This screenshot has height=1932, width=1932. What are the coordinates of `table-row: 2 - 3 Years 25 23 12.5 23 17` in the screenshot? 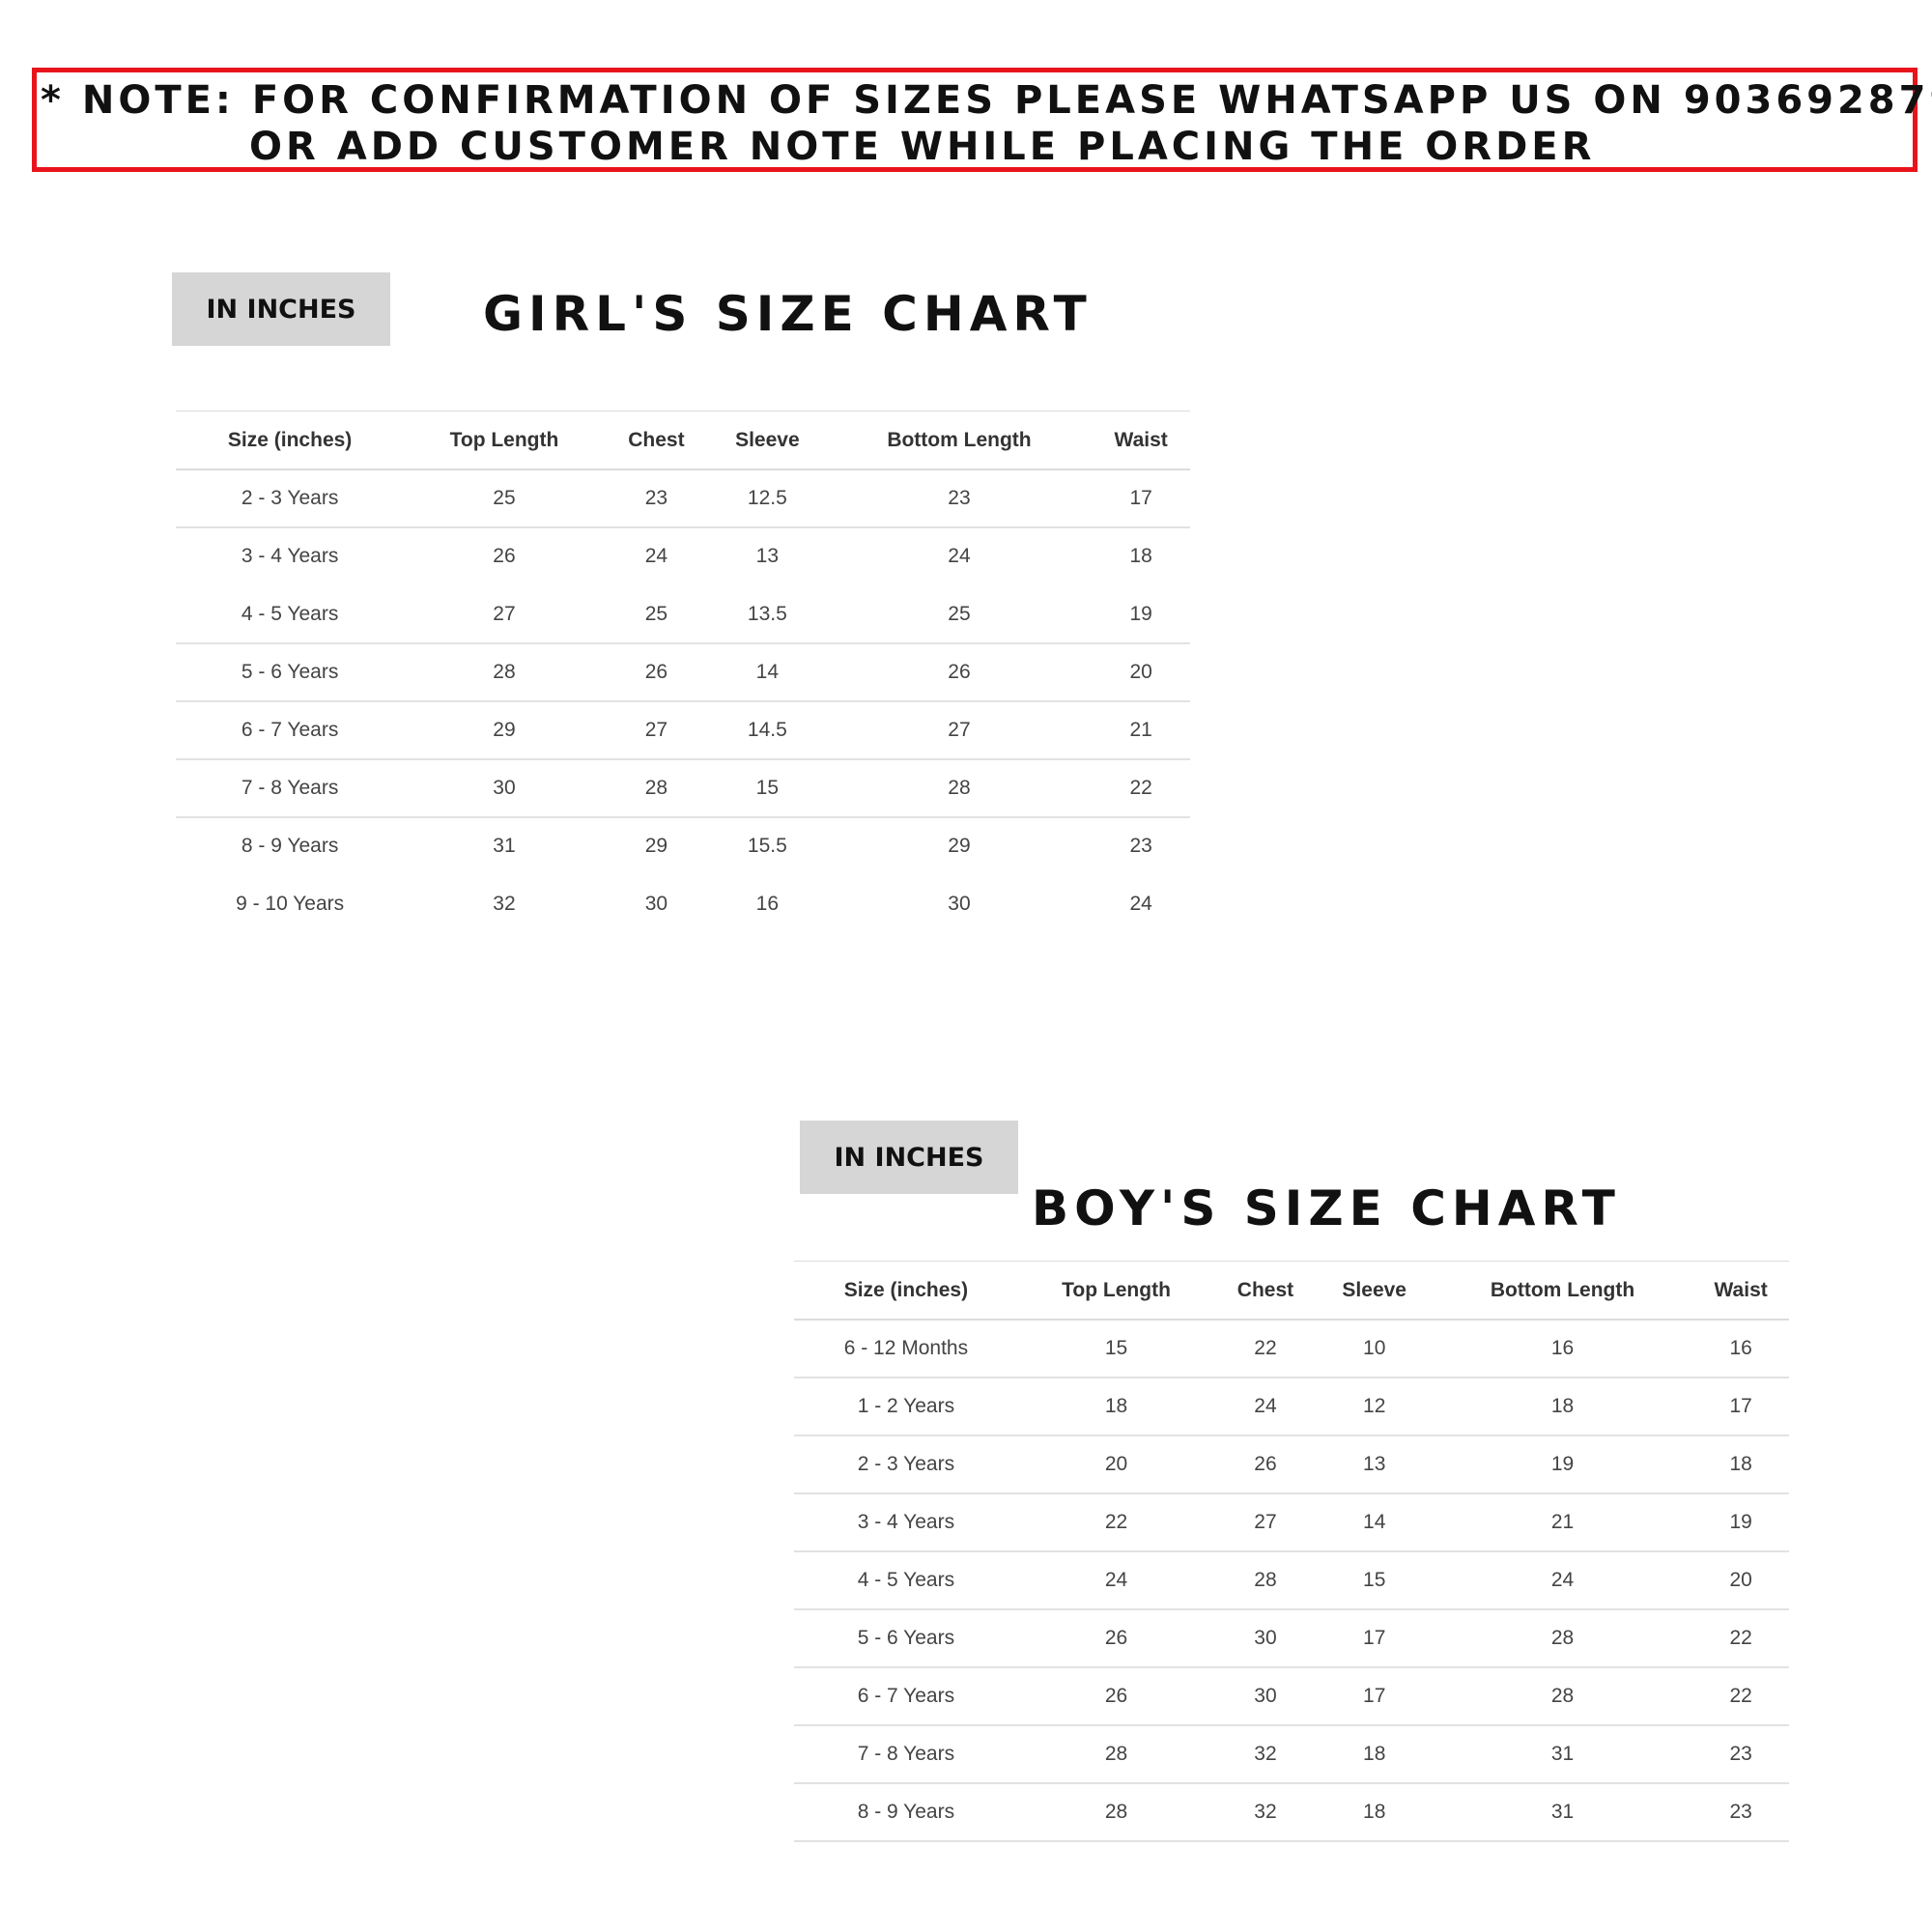 It's located at (683, 498).